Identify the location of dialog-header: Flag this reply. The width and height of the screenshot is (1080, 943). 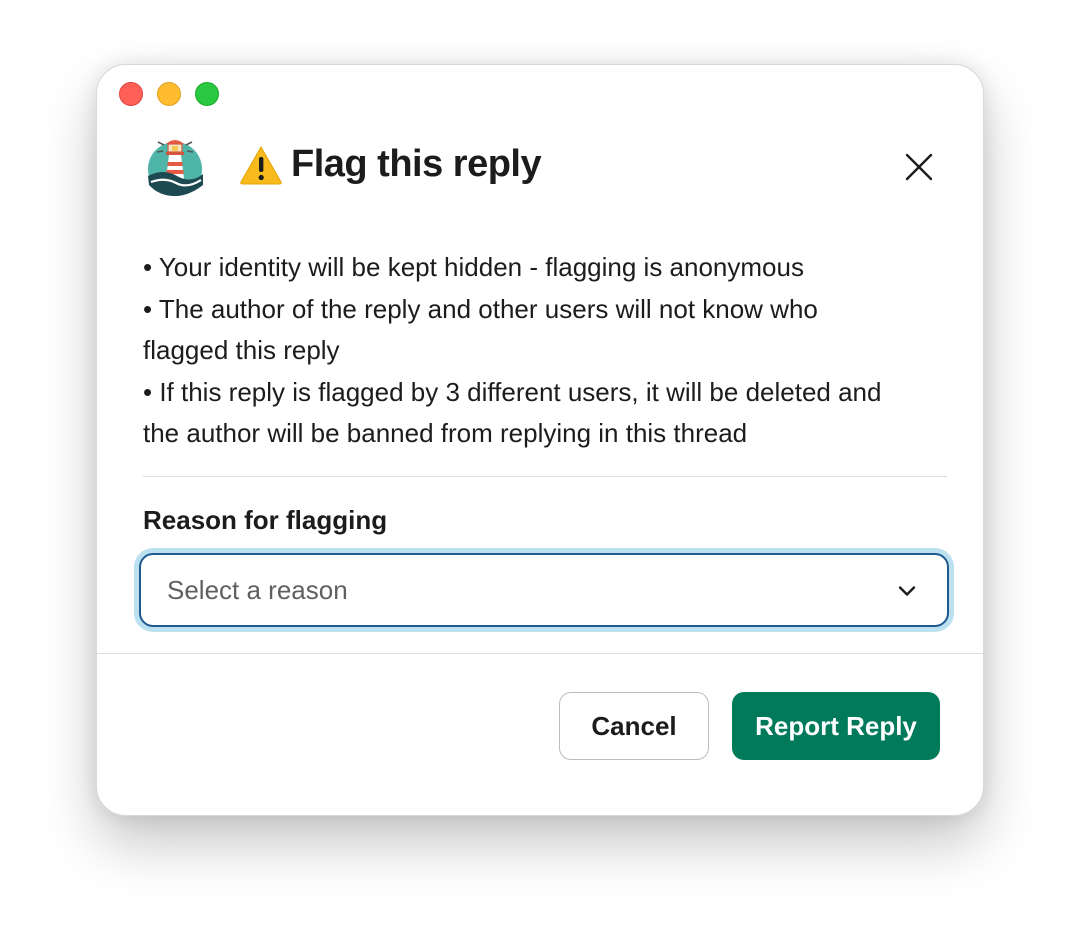
(543, 168).